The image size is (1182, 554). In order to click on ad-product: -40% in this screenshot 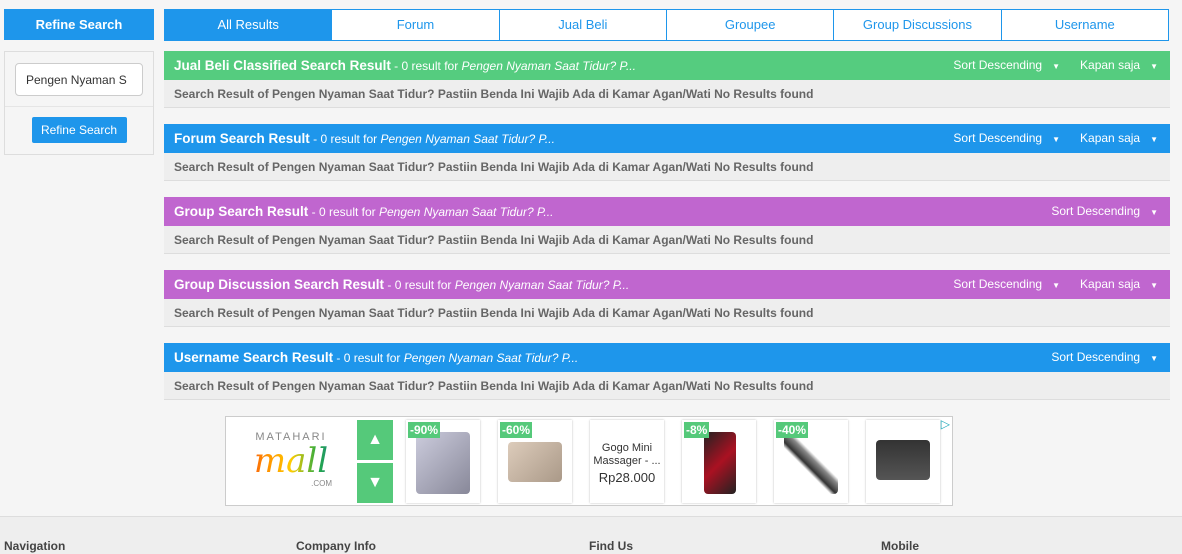, I will do `click(811, 461)`.